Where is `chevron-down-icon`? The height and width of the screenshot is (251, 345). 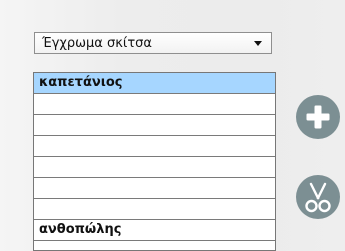
chevron-down-icon is located at coordinates (258, 43).